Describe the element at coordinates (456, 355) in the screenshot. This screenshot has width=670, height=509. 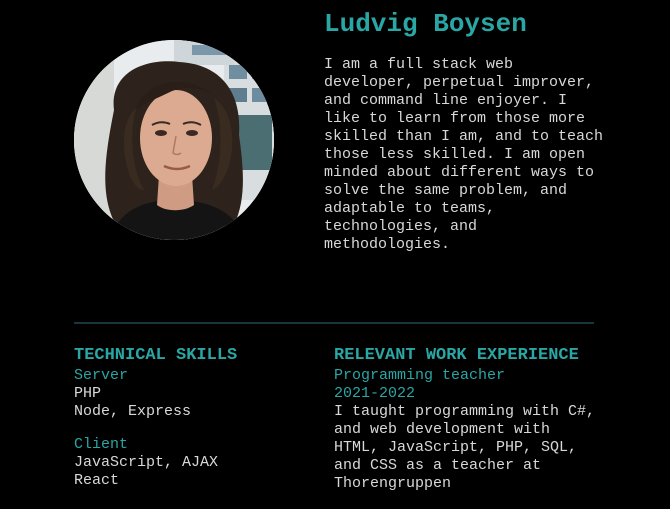
I see `work-experience-heading: RELEVANT WORK EXPERIENCE` at that location.